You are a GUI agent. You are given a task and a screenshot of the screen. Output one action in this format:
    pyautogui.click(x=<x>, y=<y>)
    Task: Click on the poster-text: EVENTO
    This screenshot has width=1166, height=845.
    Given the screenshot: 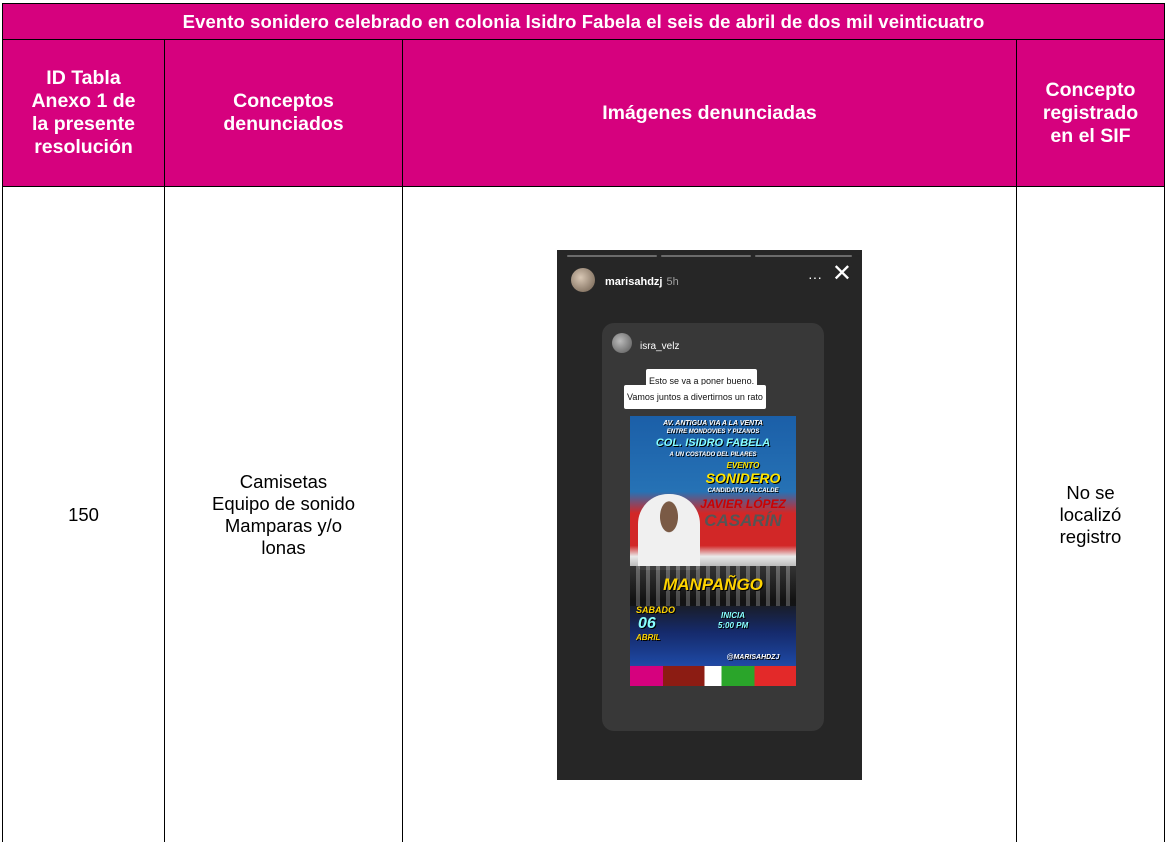 What is the action you would take?
    pyautogui.click(x=743, y=465)
    